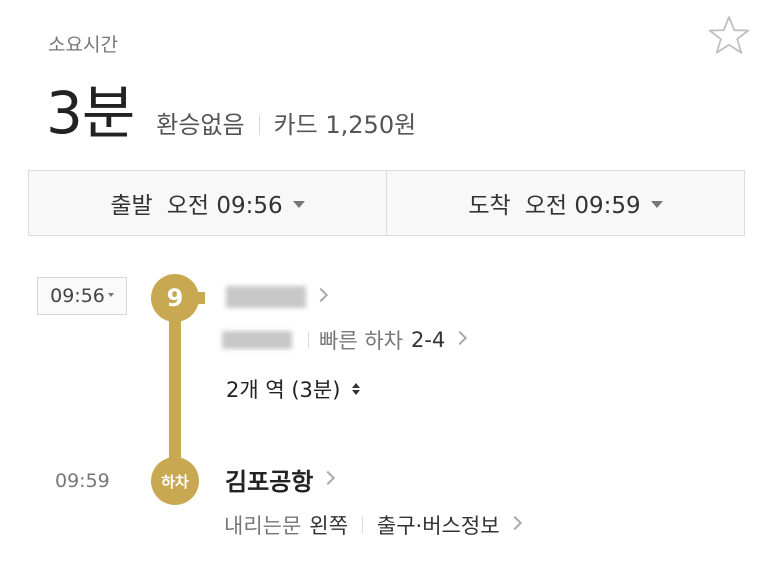 This screenshot has width=773, height=576. I want to click on departure-time-dropdown: 09:56, so click(82, 296).